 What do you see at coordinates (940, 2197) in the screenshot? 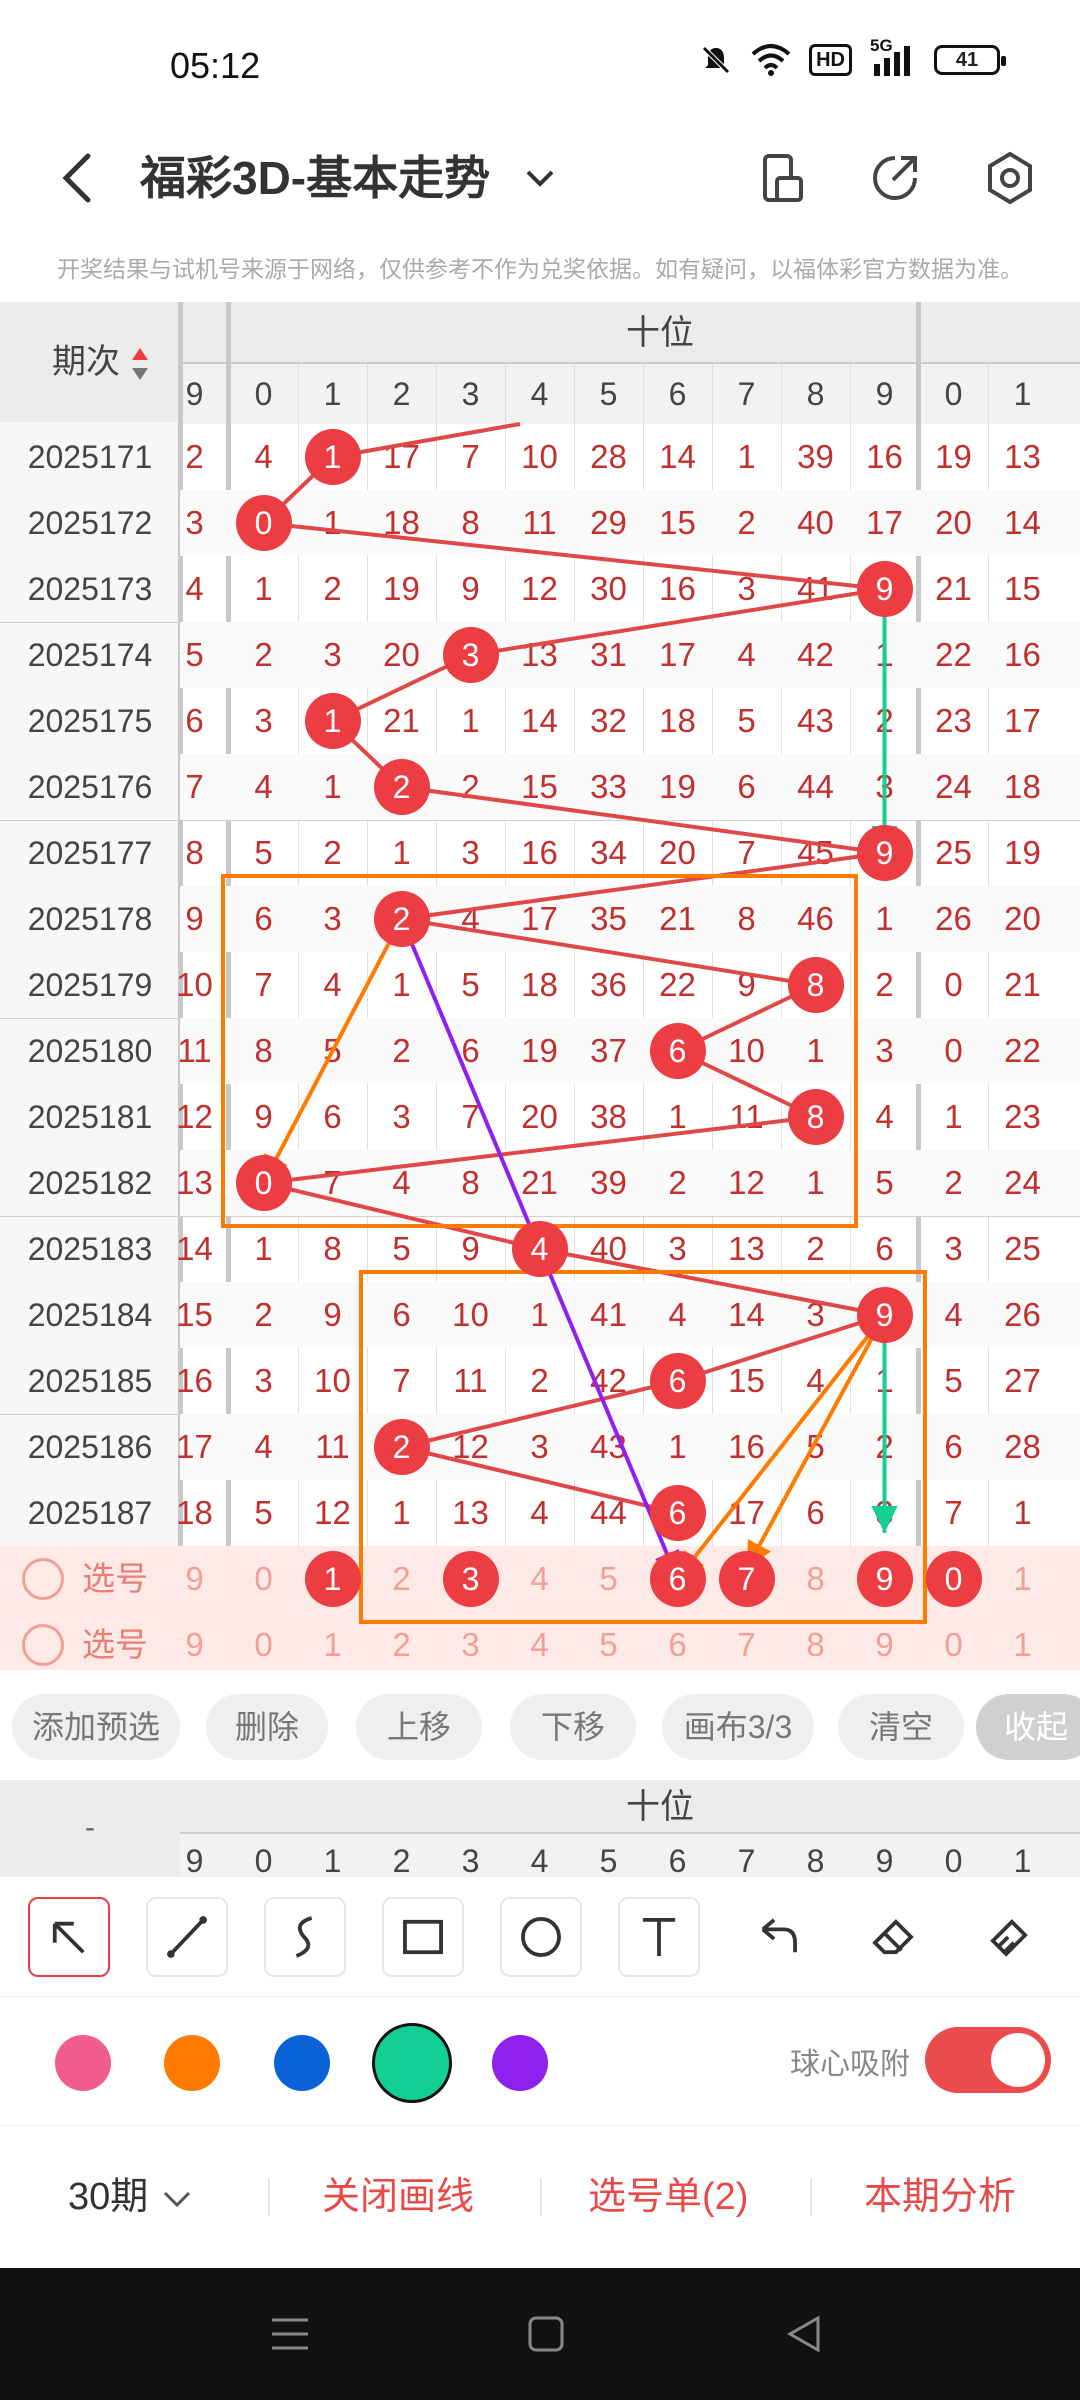
I see `period-analysis-button: 本期分析` at bounding box center [940, 2197].